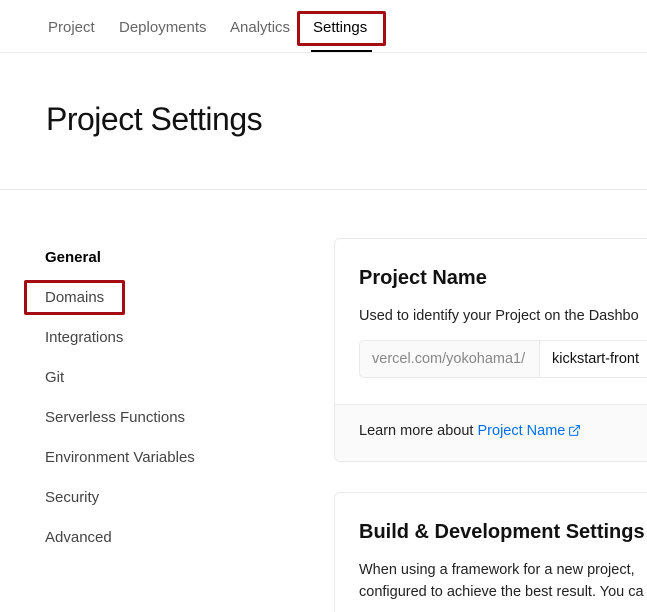  Describe the element at coordinates (74, 298) in the screenshot. I see `sidebar-item-domains: Domains` at that location.